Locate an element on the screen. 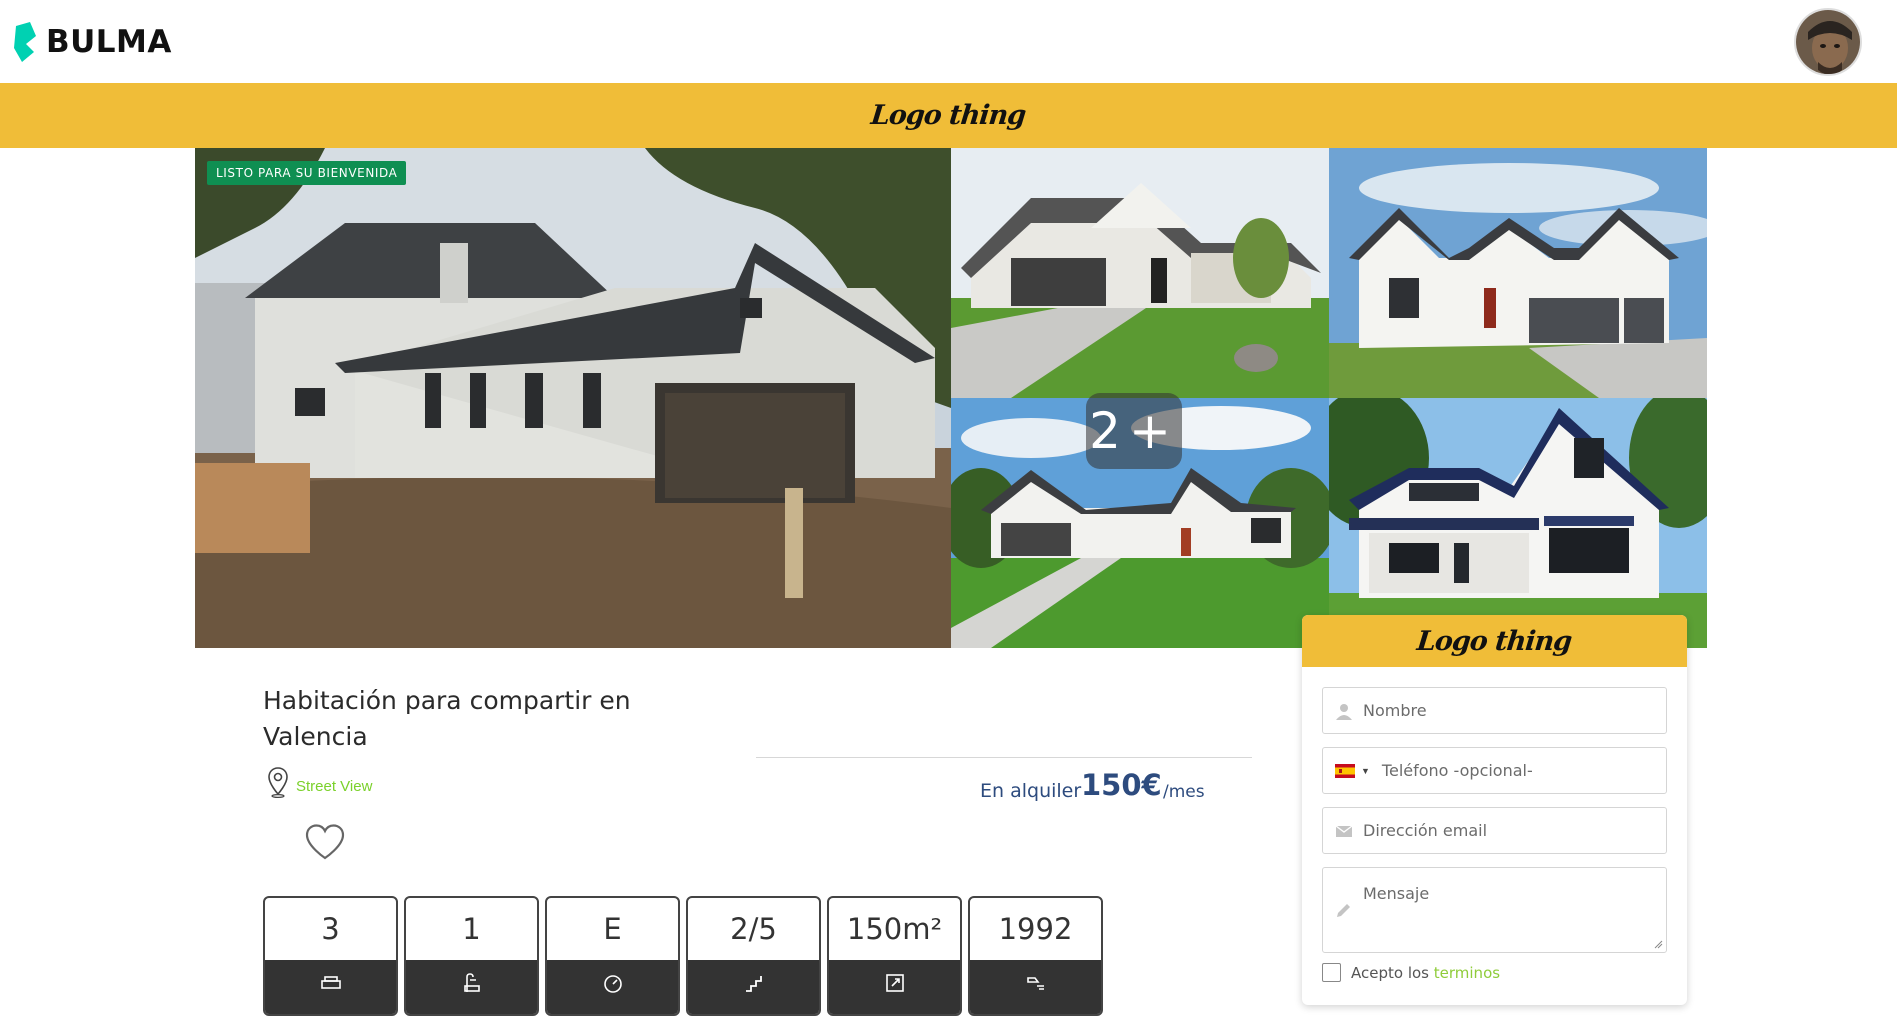  spain-flag-icon is located at coordinates (1345, 770).